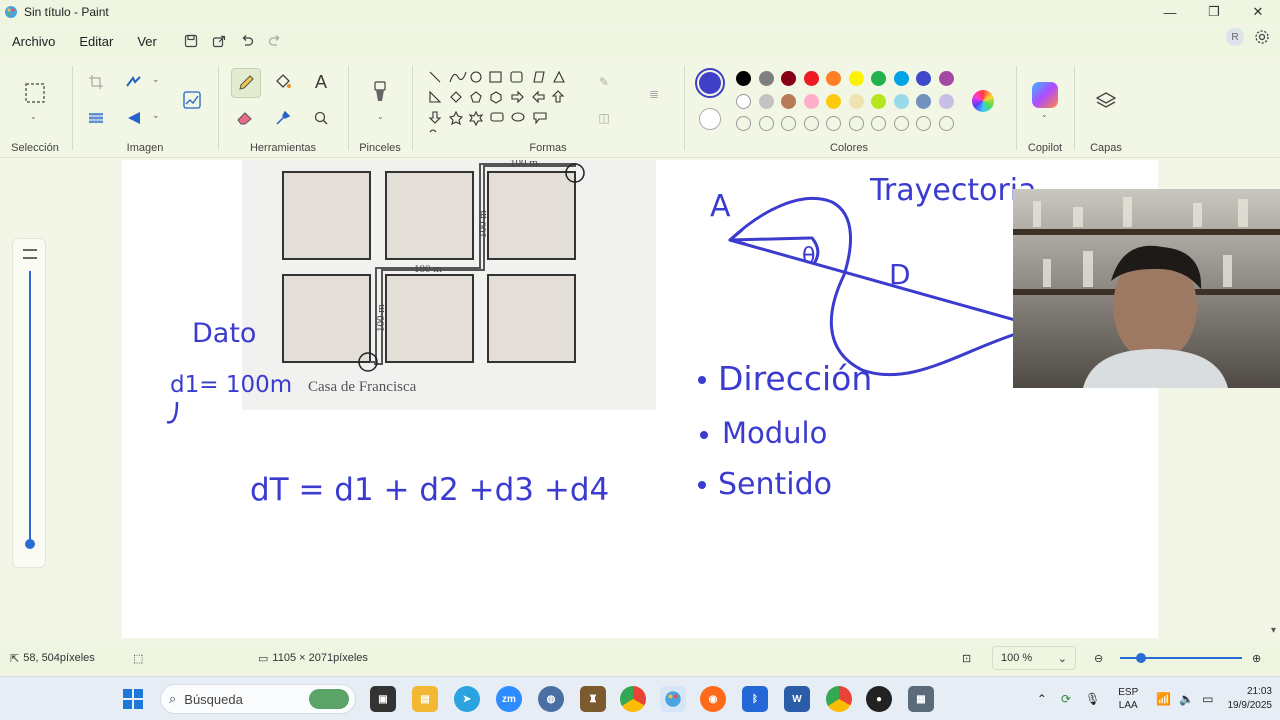  I want to click on globe-app-icon: ◍, so click(551, 699).